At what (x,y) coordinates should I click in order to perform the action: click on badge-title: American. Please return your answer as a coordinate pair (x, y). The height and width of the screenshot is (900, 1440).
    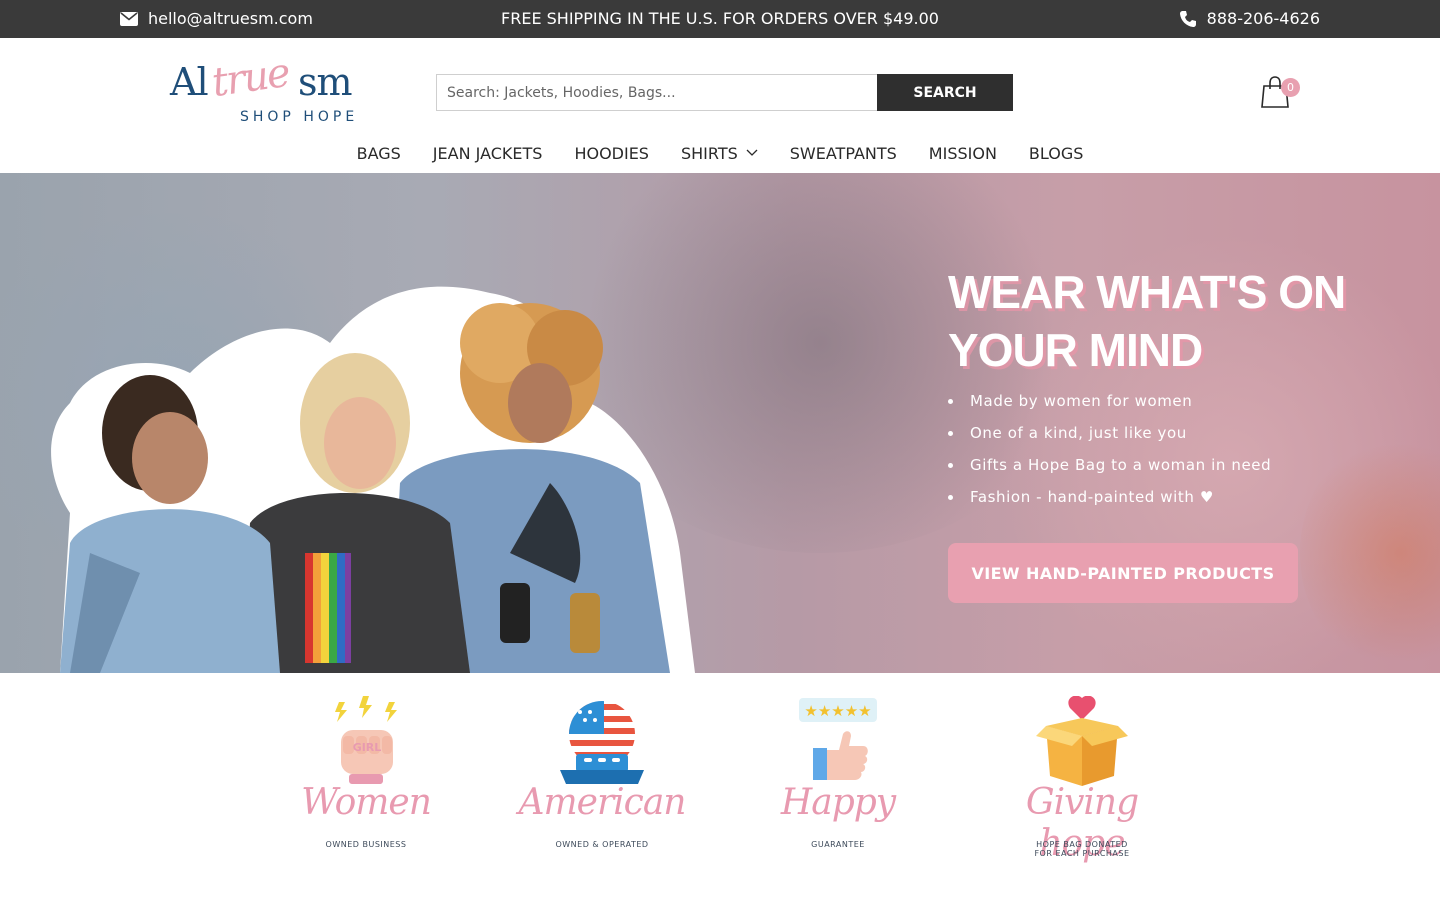
    Looking at the image, I should click on (602, 802).